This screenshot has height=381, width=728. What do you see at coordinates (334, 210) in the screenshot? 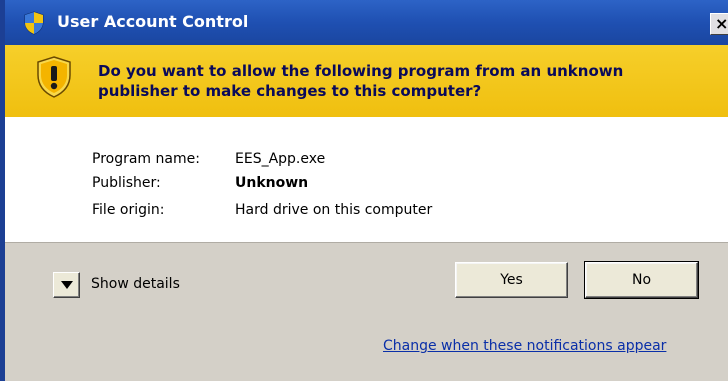
I see `file-origin-value: Hard drive on this computer` at bounding box center [334, 210].